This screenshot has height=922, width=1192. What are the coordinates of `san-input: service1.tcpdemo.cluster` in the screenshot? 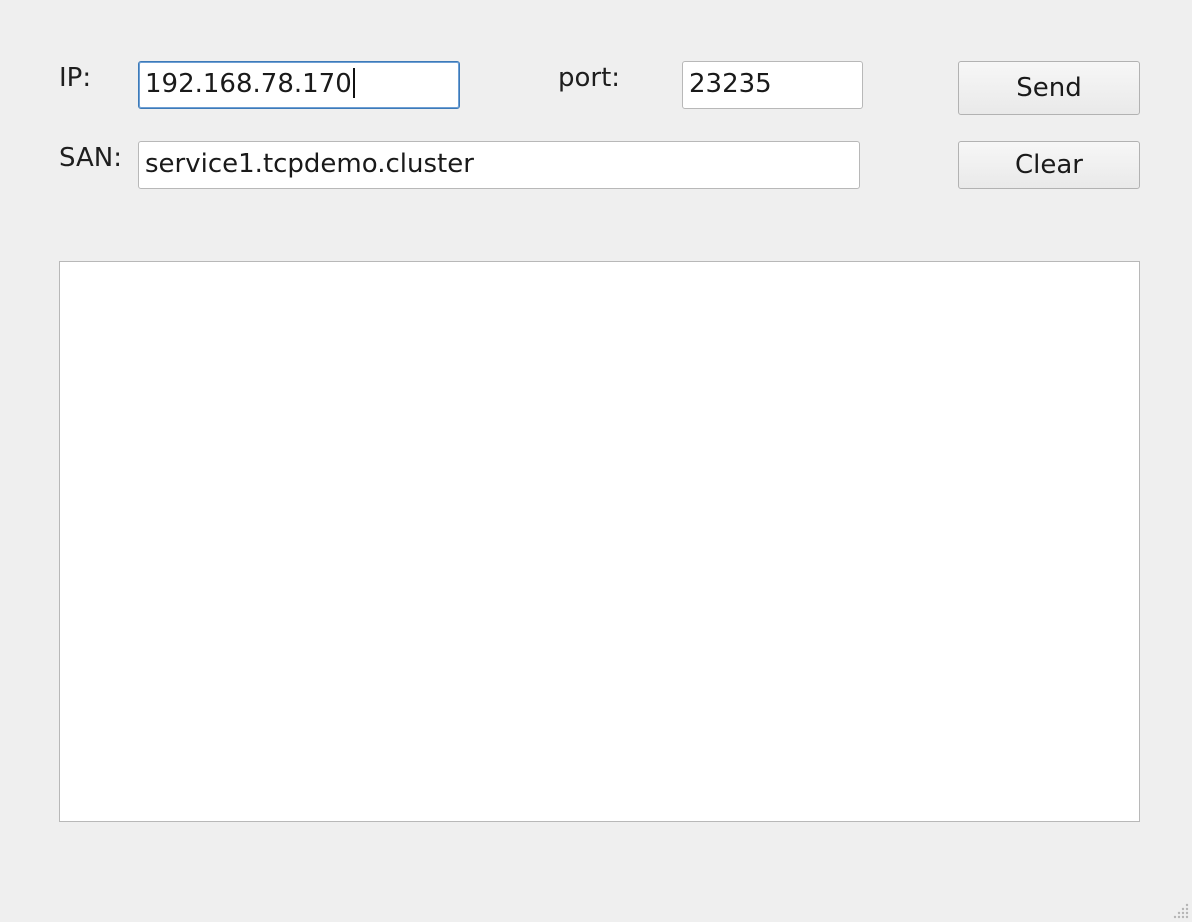 It's located at (499, 165).